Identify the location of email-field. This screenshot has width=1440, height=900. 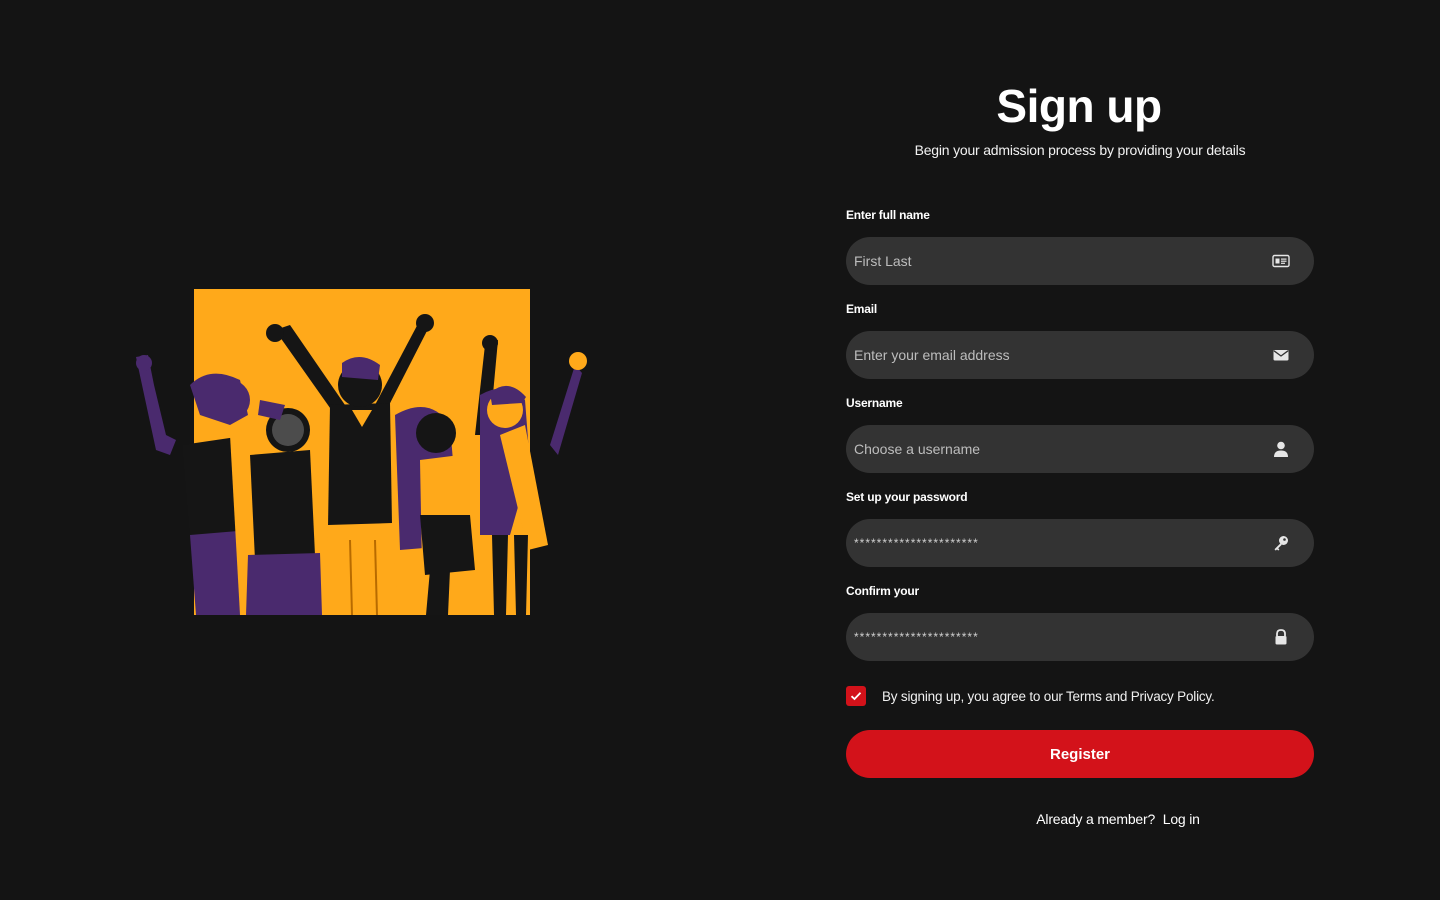
(1080, 355).